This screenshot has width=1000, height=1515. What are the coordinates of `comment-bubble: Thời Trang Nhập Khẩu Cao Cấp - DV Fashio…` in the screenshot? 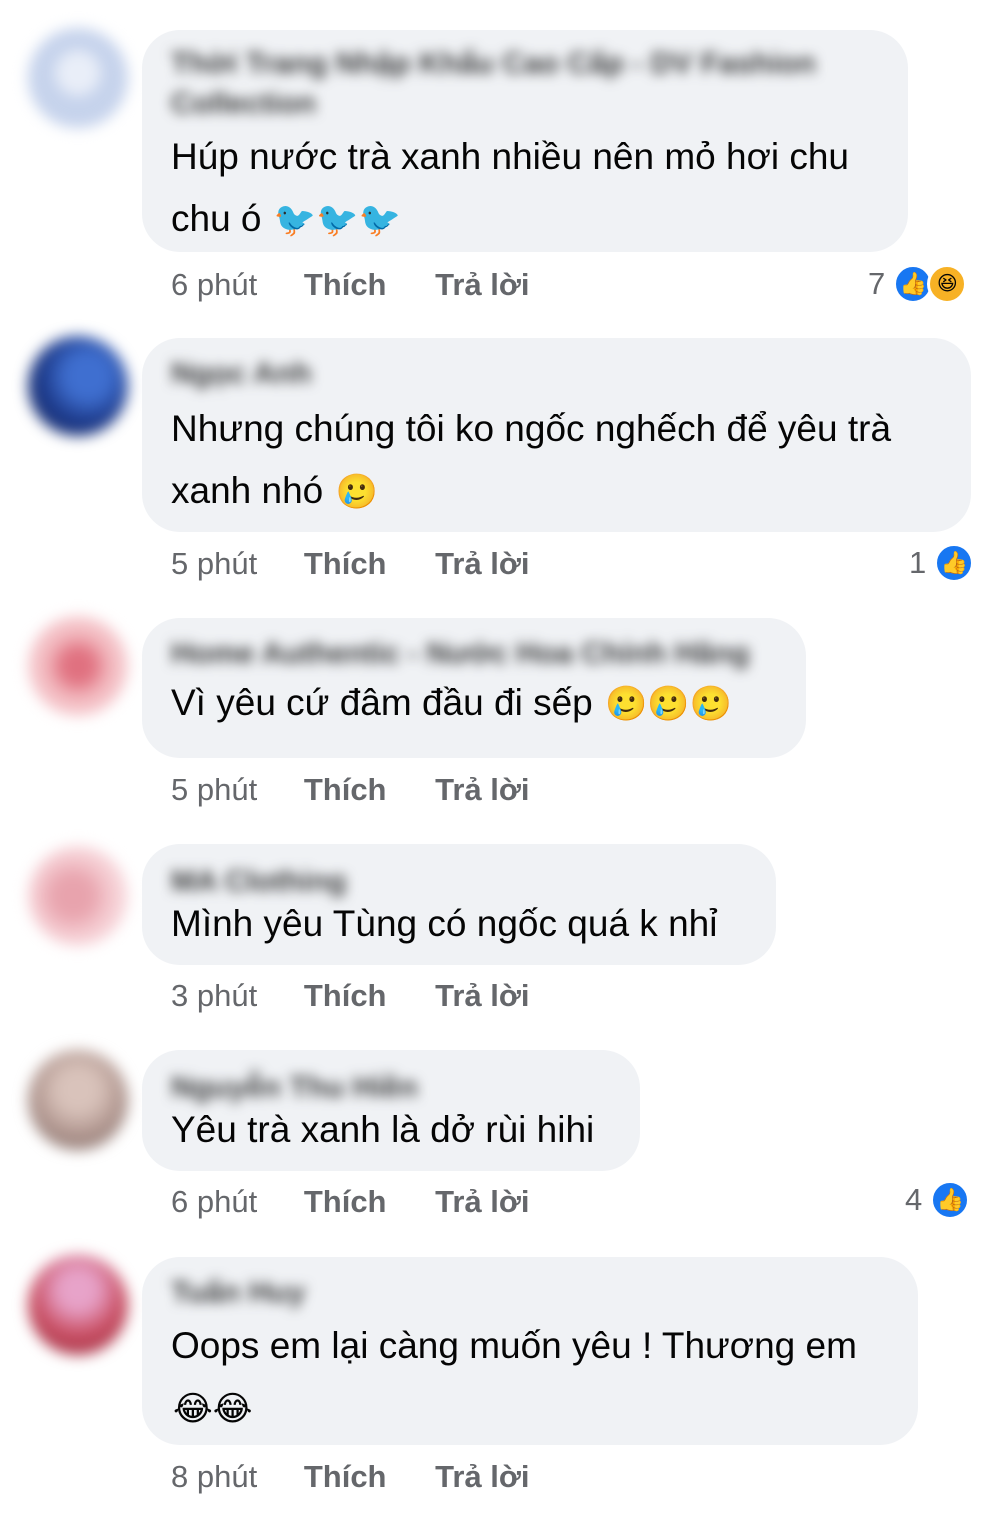 It's located at (525, 141).